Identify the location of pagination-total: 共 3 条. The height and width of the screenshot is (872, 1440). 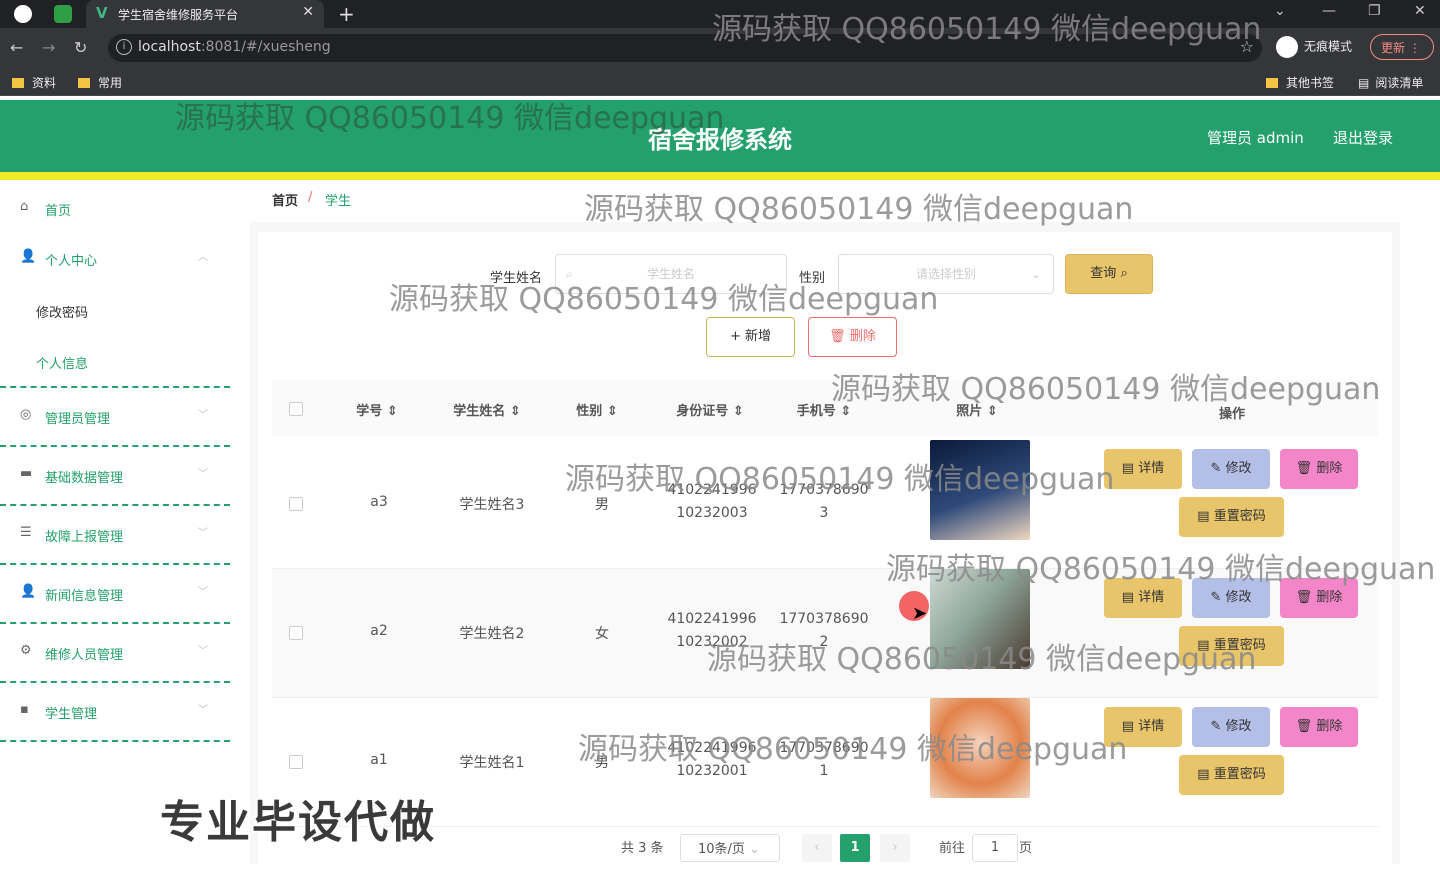
(642, 848).